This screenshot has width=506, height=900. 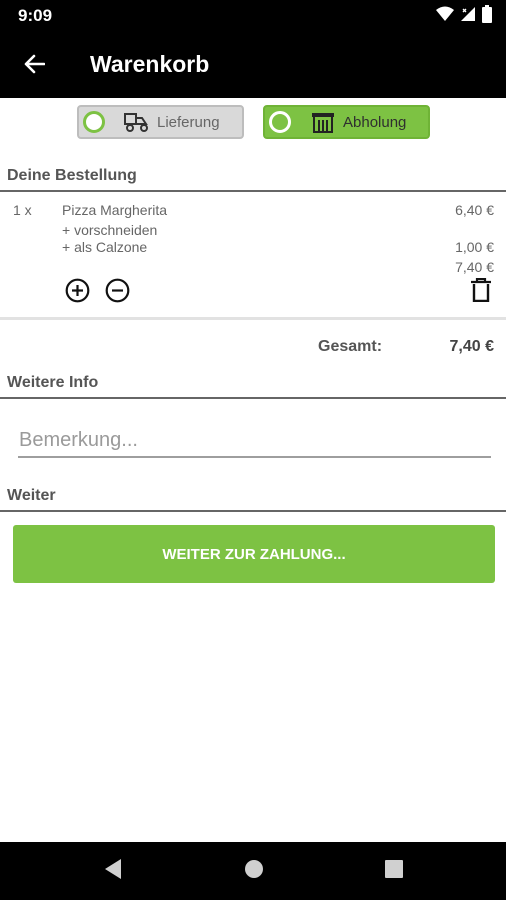 I want to click on minus-circle-icon, so click(x=117, y=293).